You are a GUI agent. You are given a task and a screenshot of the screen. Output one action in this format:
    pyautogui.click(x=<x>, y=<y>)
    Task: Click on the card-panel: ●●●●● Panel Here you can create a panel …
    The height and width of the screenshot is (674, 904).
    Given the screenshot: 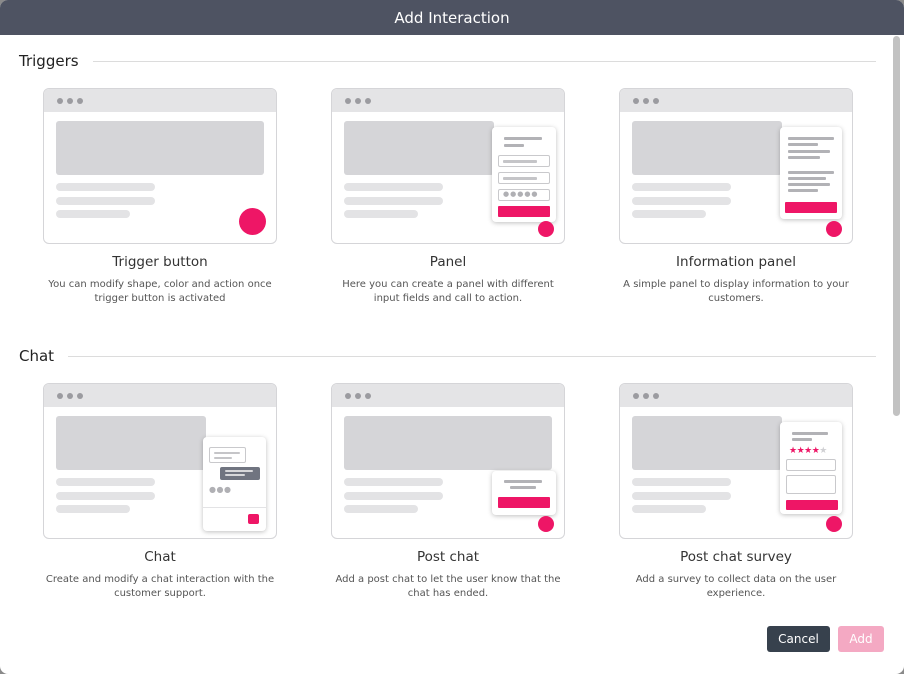 What is the action you would take?
    pyautogui.click(x=448, y=197)
    